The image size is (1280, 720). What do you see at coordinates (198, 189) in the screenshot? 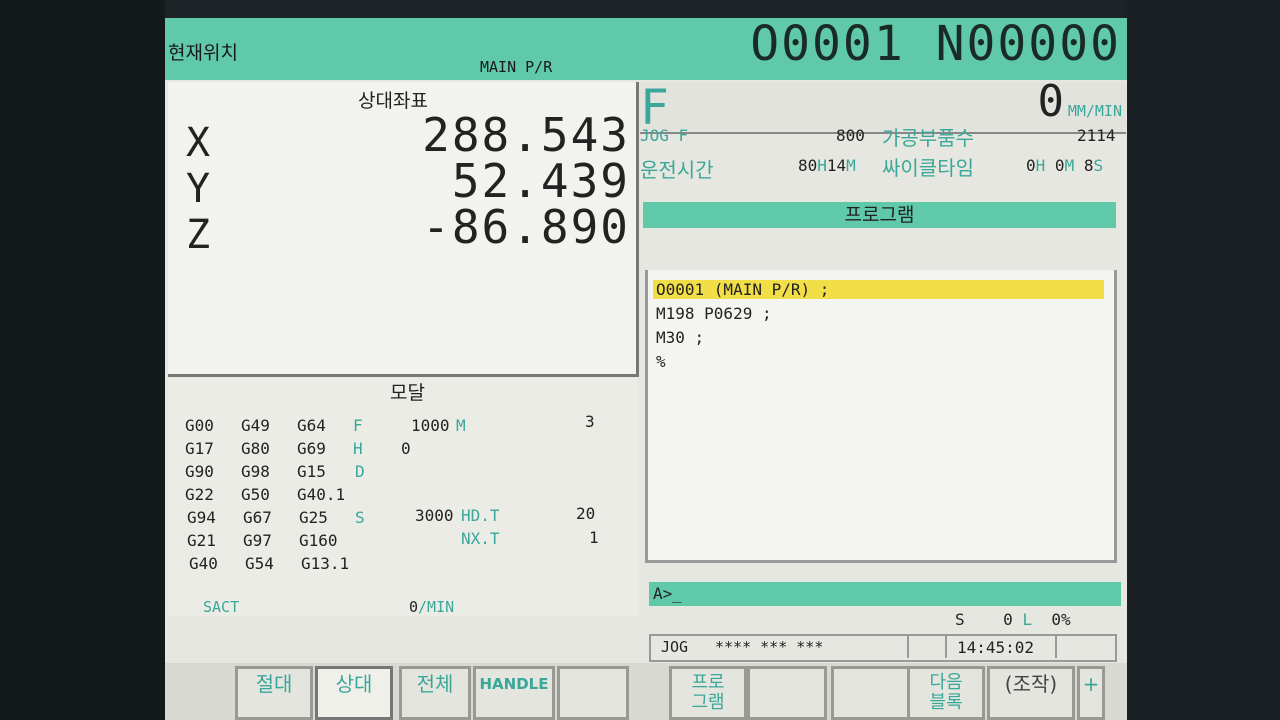
I see `axis-label-y: Y` at bounding box center [198, 189].